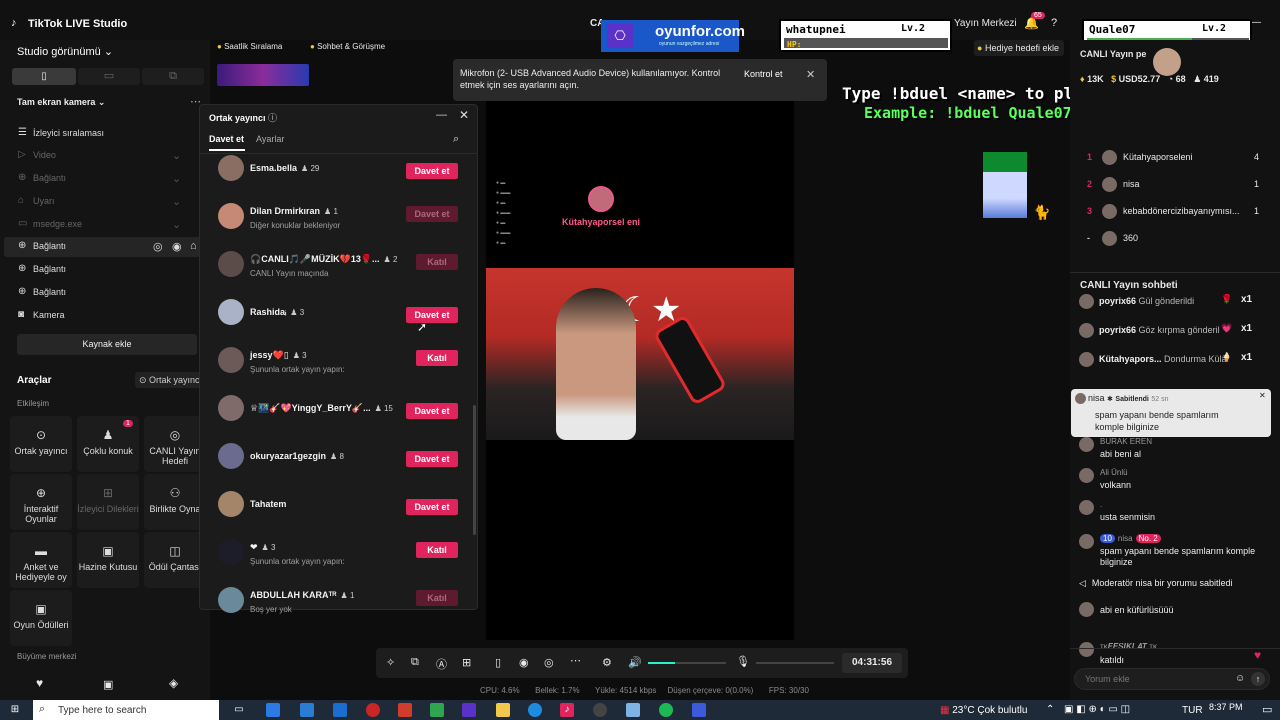 The width and height of the screenshot is (1280, 720). Describe the element at coordinates (373, 710) in the screenshot. I see `opera-icon` at that location.